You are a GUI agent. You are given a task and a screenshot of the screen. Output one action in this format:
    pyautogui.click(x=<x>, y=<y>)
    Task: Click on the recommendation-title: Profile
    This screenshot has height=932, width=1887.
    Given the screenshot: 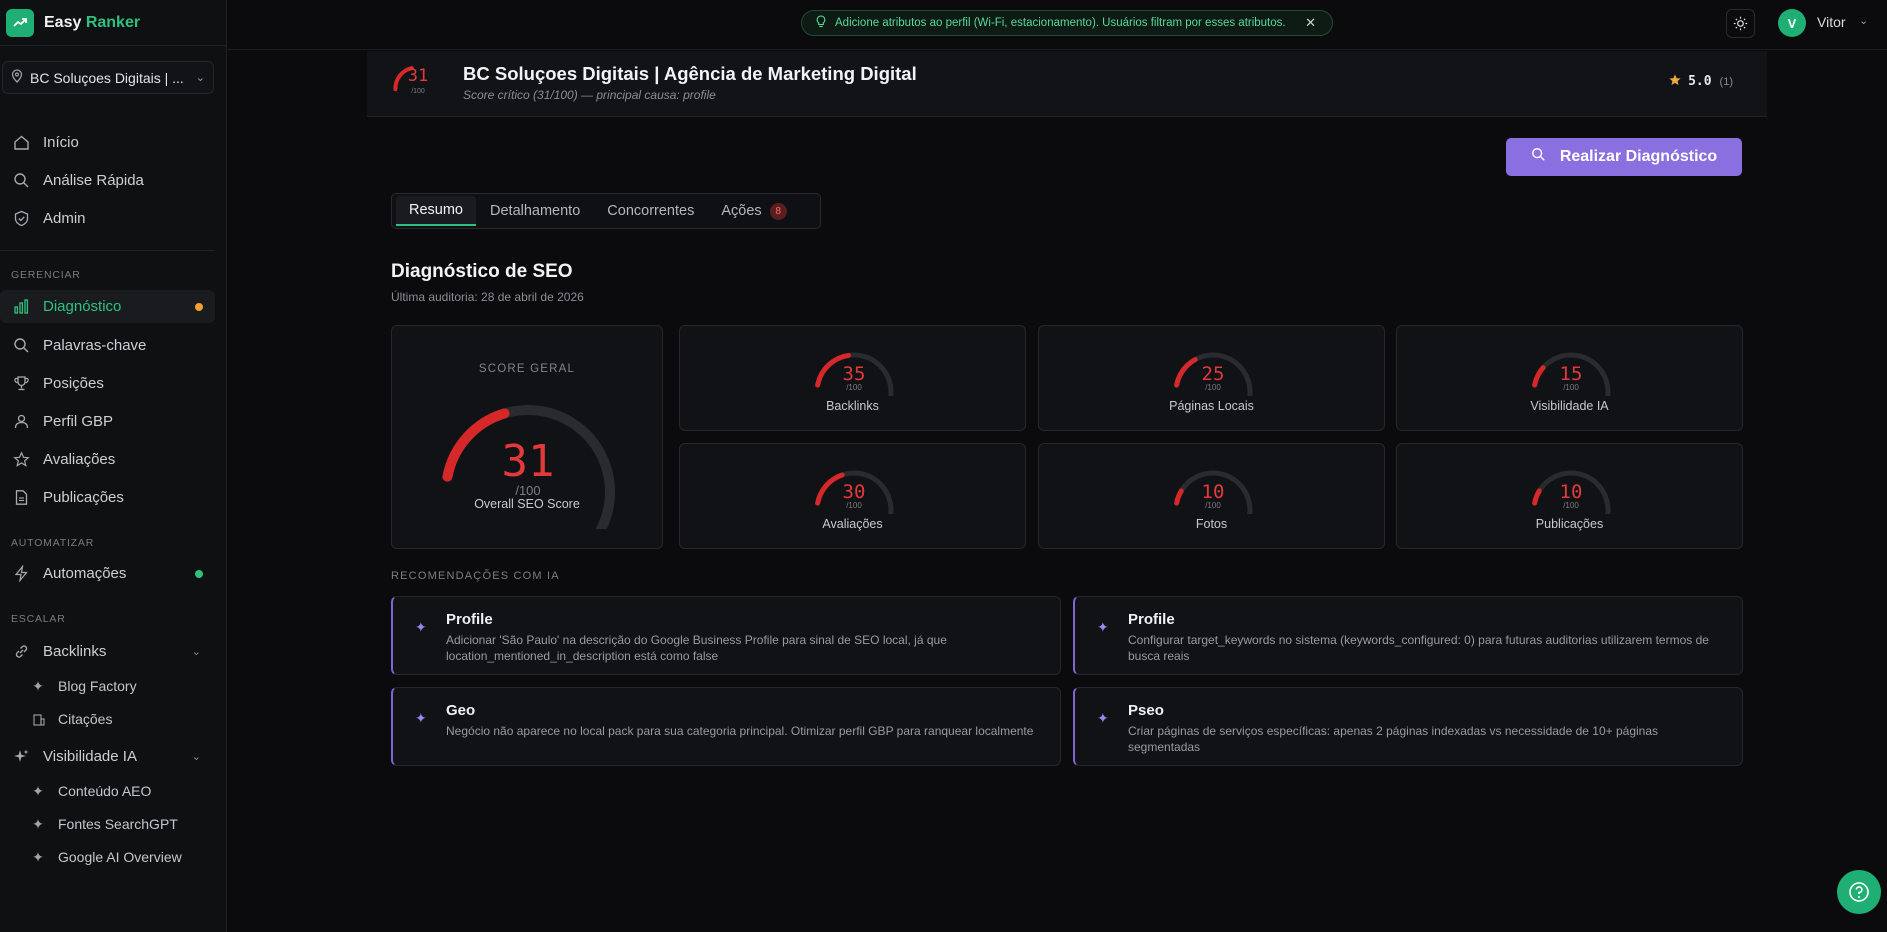 What is the action you would take?
    pyautogui.click(x=469, y=619)
    